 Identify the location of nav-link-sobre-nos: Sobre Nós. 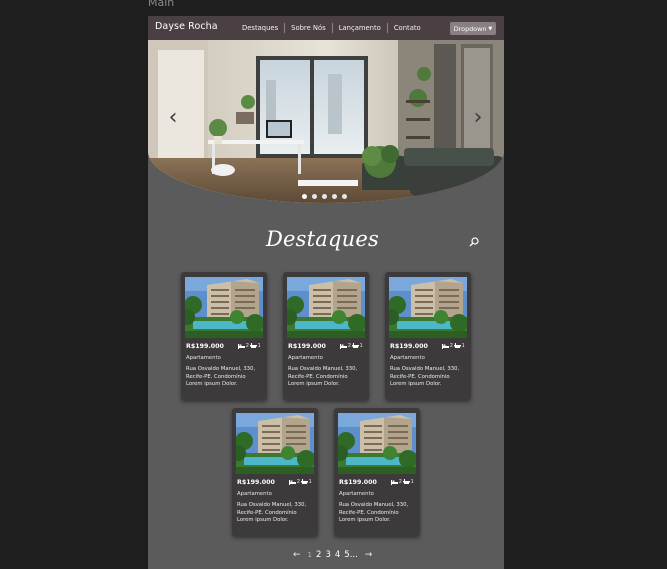
(309, 28).